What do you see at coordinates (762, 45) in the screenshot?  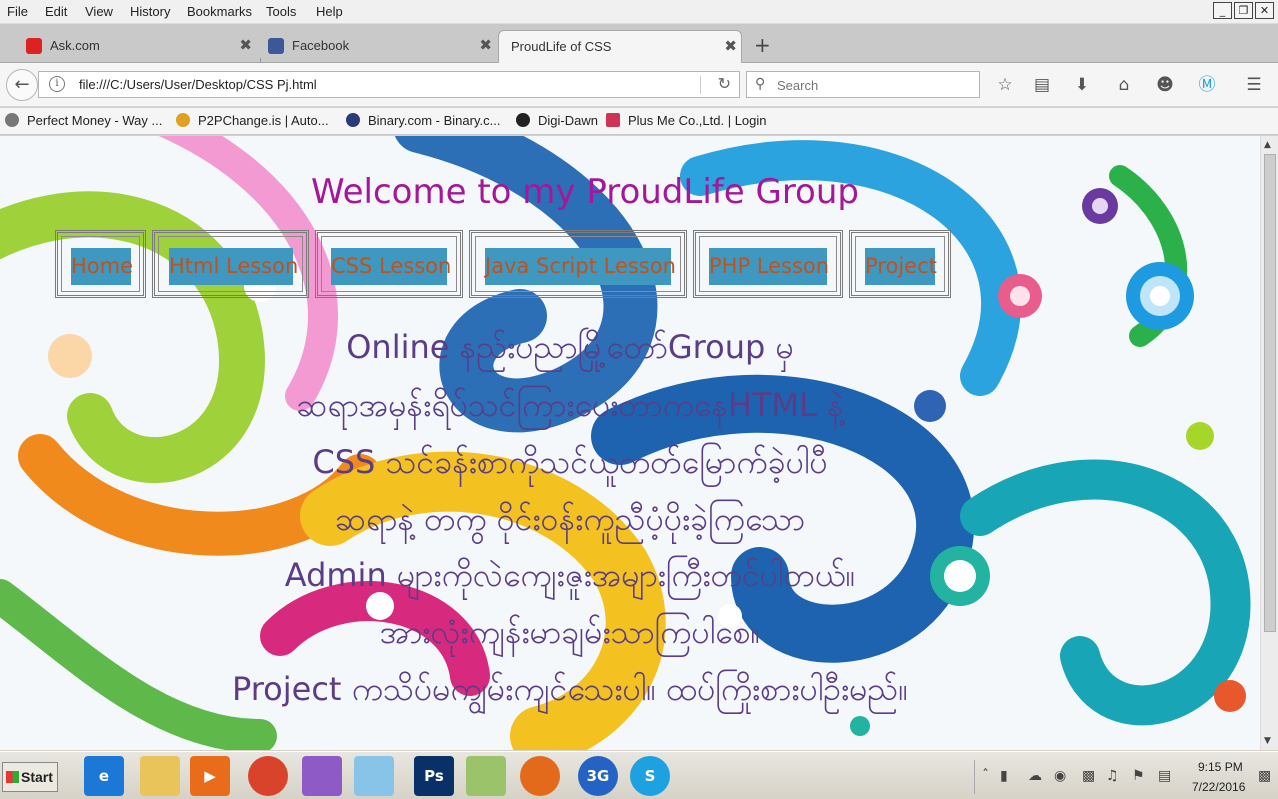 I see `new-tab-button: +` at bounding box center [762, 45].